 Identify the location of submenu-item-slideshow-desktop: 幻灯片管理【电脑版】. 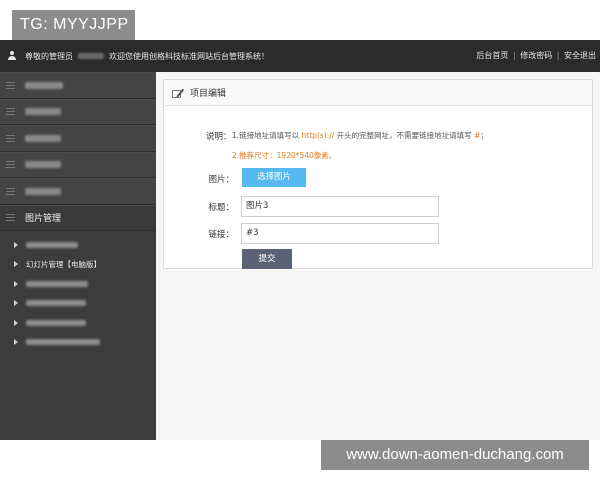
(78, 265).